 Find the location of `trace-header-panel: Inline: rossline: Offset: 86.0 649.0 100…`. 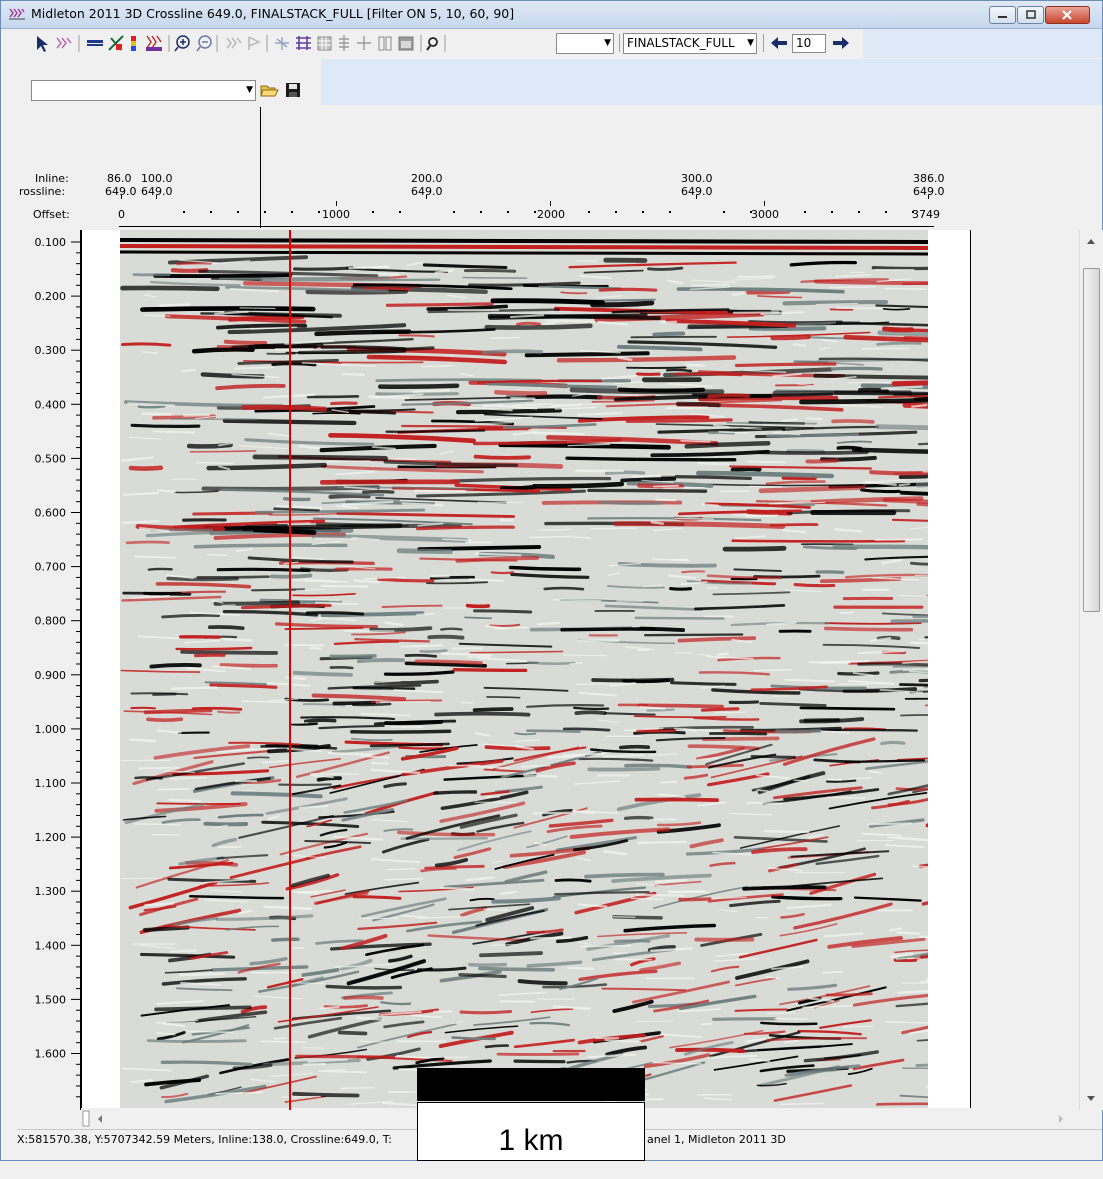

trace-header-panel: Inline: rossline: Offset: 86.0 649.0 100… is located at coordinates (551, 167).